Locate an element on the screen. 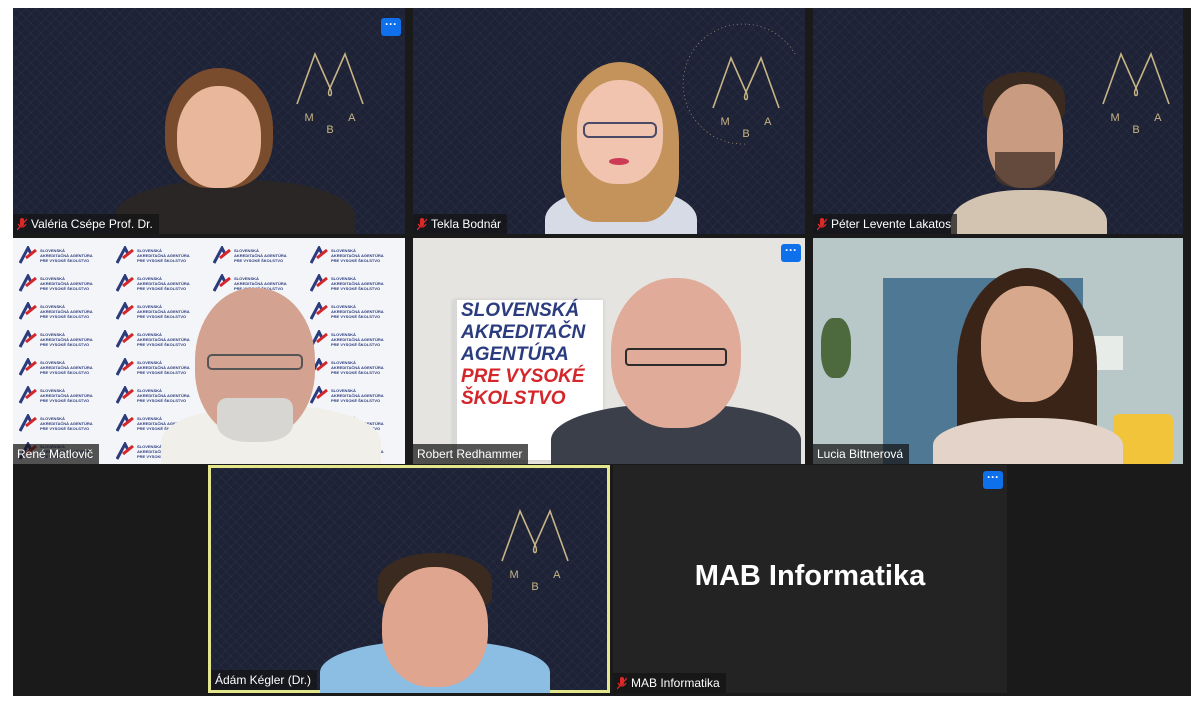 Image resolution: width=1191 pixels, height=703 pixels. participant-name-label: Lucia Bittnerová is located at coordinates (861, 454).